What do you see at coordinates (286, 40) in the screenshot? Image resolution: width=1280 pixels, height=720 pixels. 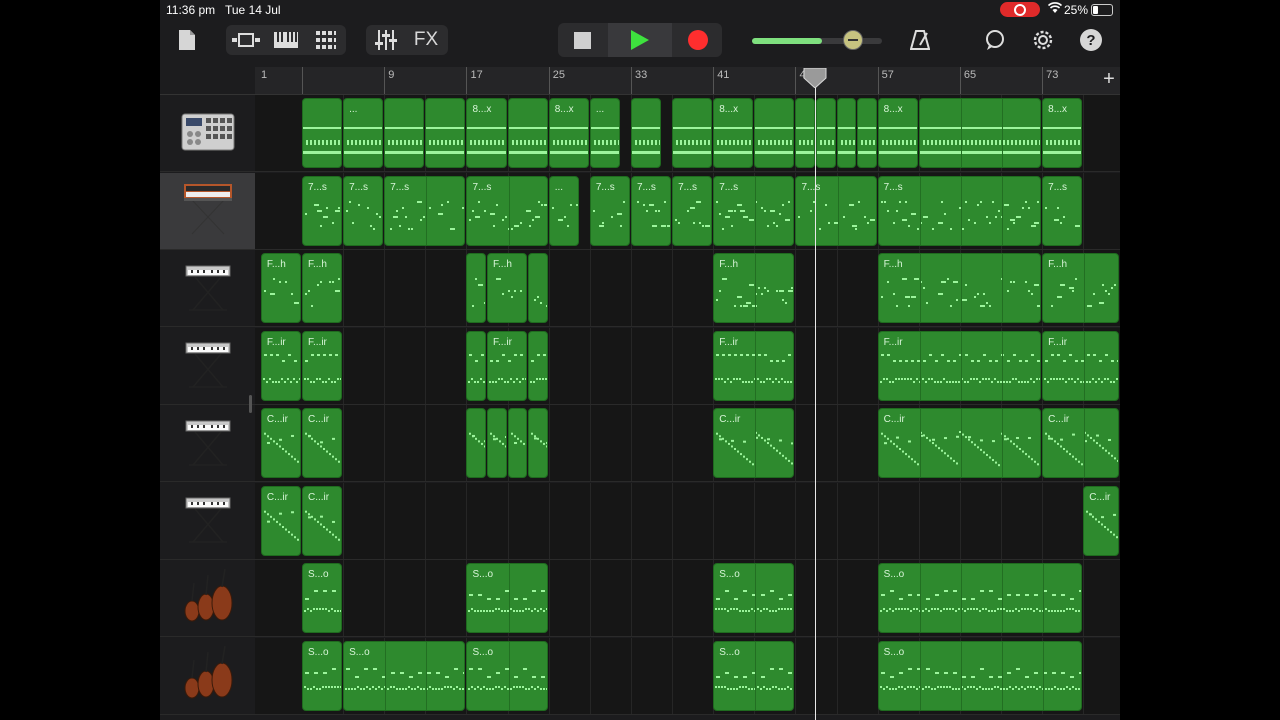 I see `keyboard-icon` at bounding box center [286, 40].